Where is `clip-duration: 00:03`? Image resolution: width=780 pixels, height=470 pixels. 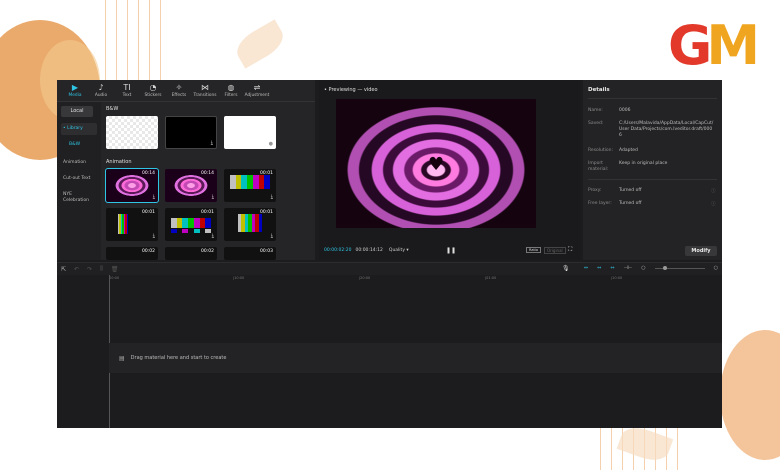
clip-duration: 00:03 is located at coordinates (266, 251).